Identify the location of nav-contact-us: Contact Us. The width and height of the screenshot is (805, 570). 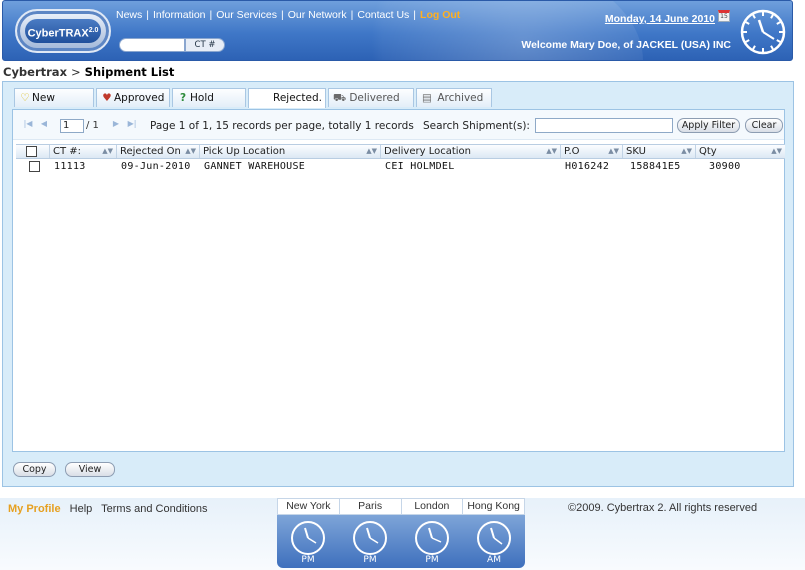
(383, 15).